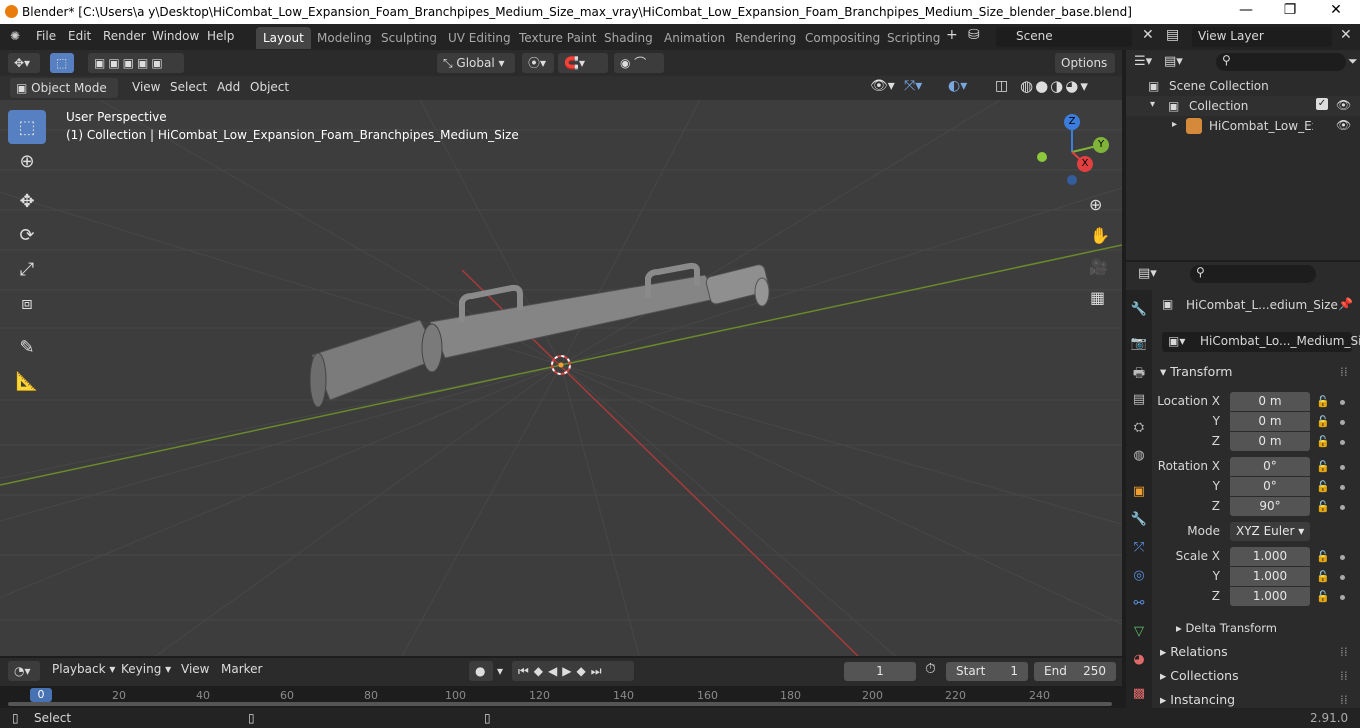 This screenshot has height=728, width=1360. Describe the element at coordinates (1100, 235) in the screenshot. I see `pan-hand-icon: ✋` at that location.